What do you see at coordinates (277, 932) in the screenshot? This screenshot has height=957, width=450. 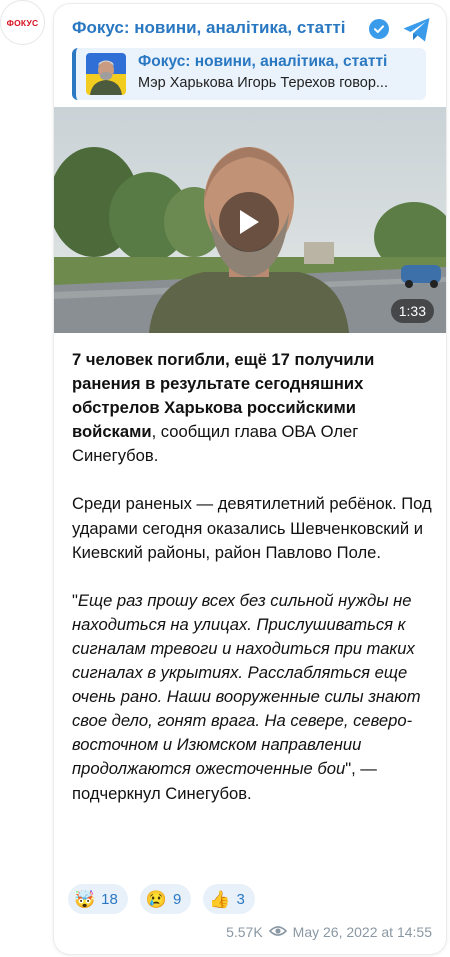 I see `eye-icon` at bounding box center [277, 932].